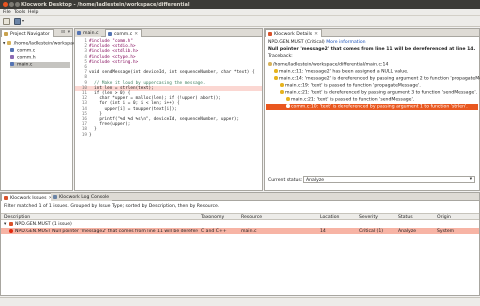  I want to click on issues-icon, so click(6, 198).